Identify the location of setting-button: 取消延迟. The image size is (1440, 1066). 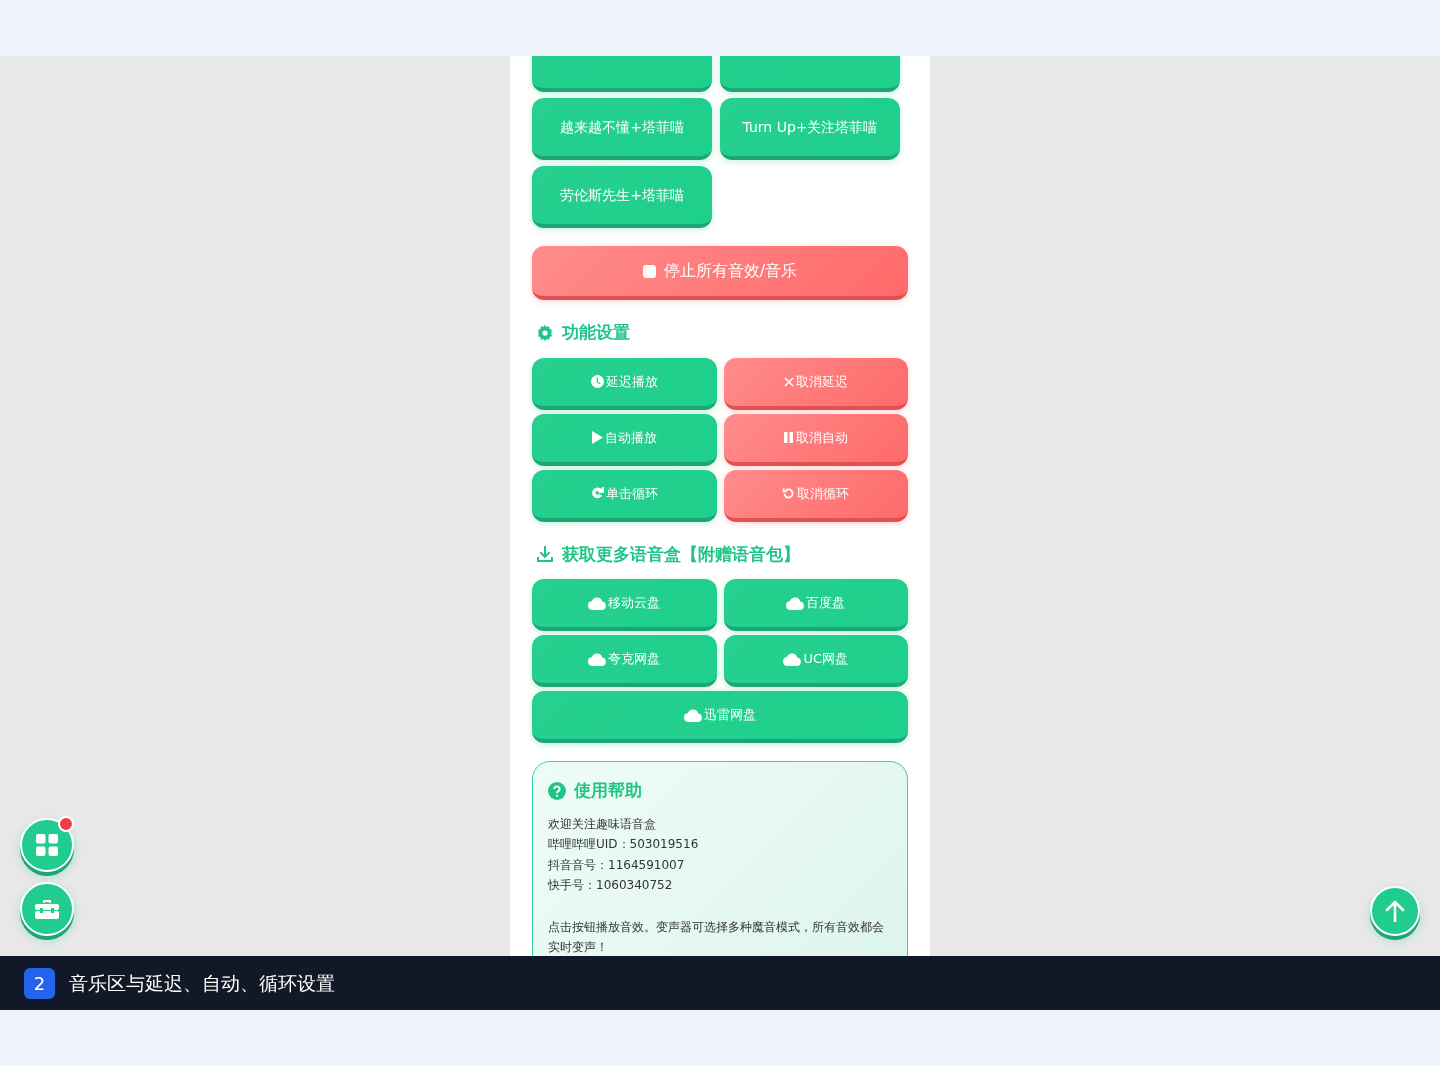
(815, 383).